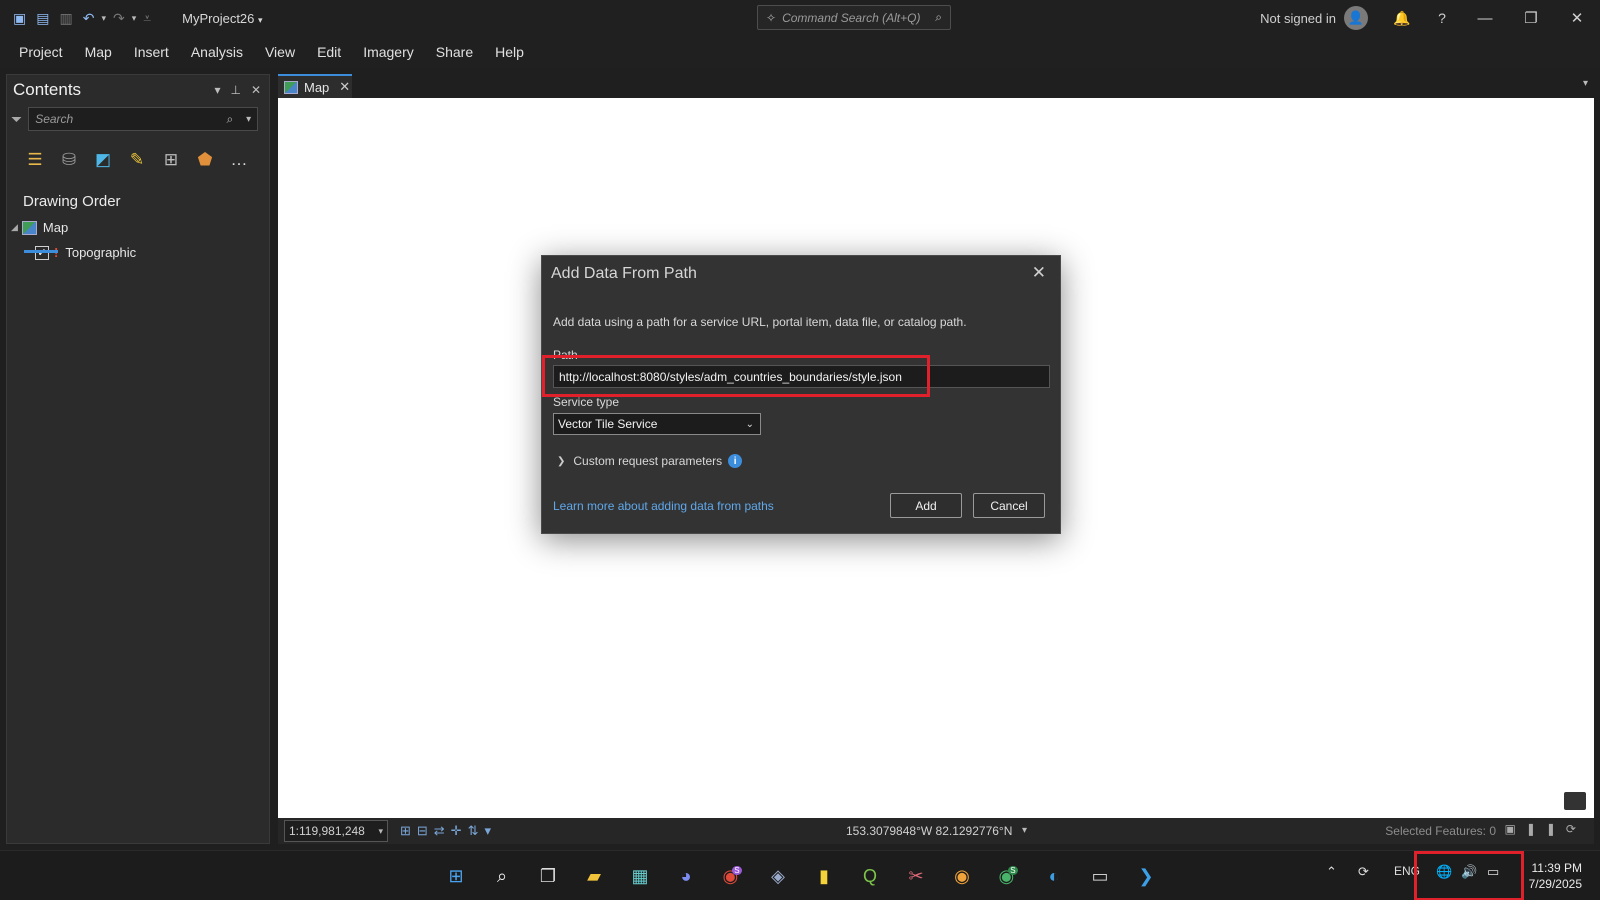  What do you see at coordinates (41, 52) in the screenshot?
I see `tab-project: Project` at bounding box center [41, 52].